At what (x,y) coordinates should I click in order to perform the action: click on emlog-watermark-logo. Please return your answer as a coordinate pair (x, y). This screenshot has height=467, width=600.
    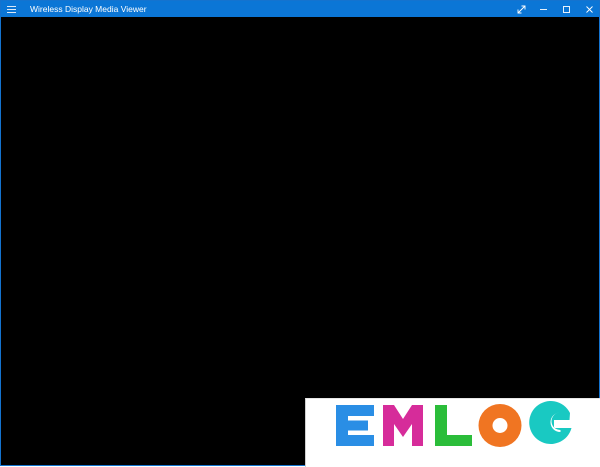
    Looking at the image, I should click on (452, 432).